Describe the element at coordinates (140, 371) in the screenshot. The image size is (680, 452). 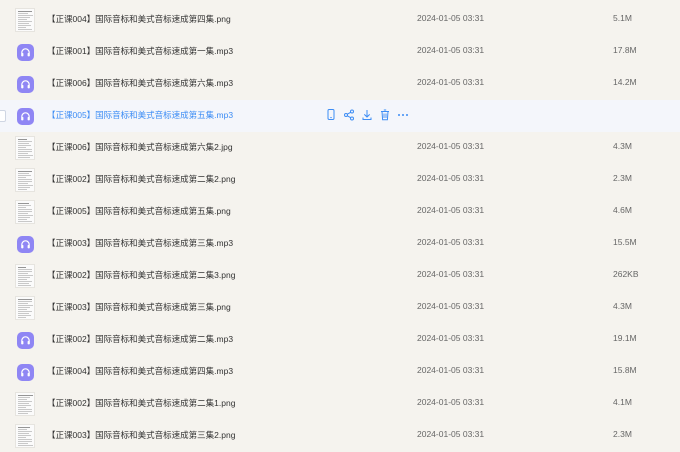
I see `file-name: 【正课004】国际音标和美式音标速成第四集.mp3` at that location.